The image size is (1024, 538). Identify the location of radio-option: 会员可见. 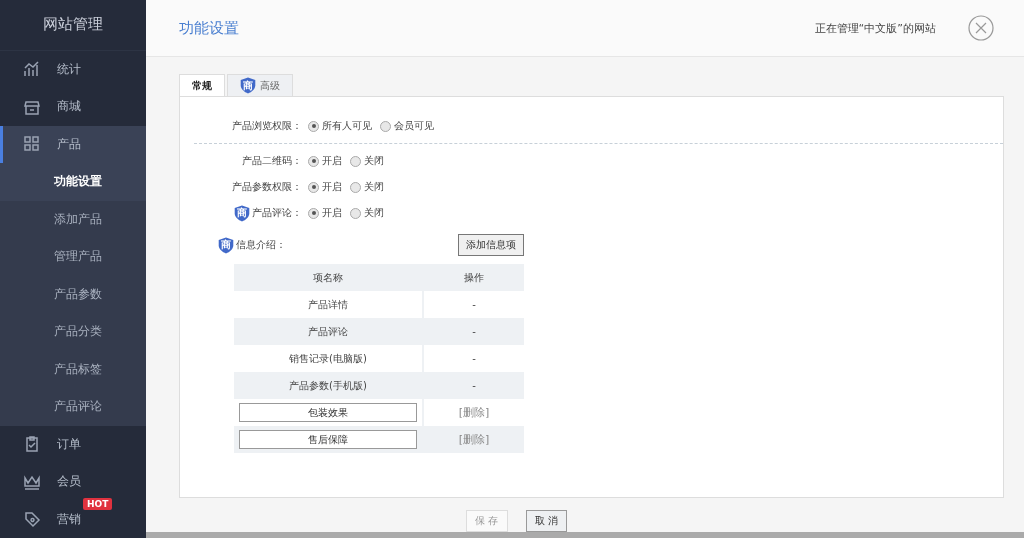
(407, 126).